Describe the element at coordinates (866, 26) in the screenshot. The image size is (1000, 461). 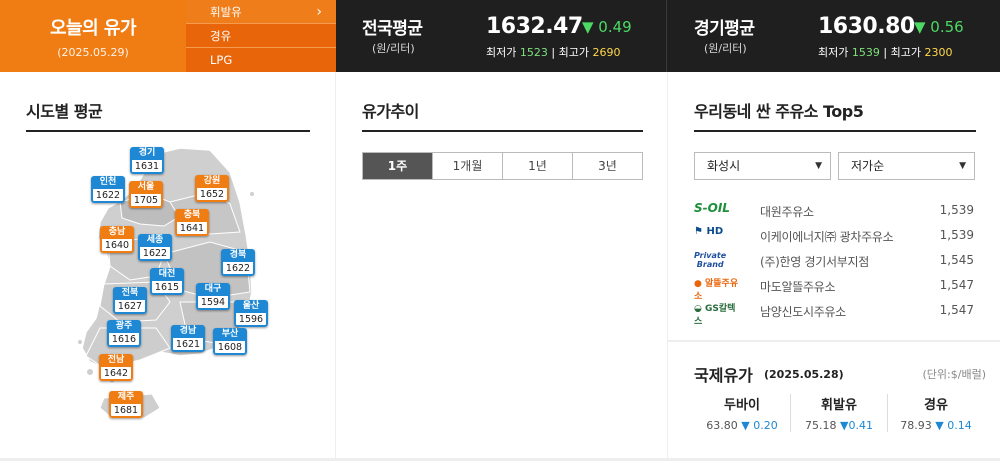
I see `region-average-price: 1630.80` at that location.